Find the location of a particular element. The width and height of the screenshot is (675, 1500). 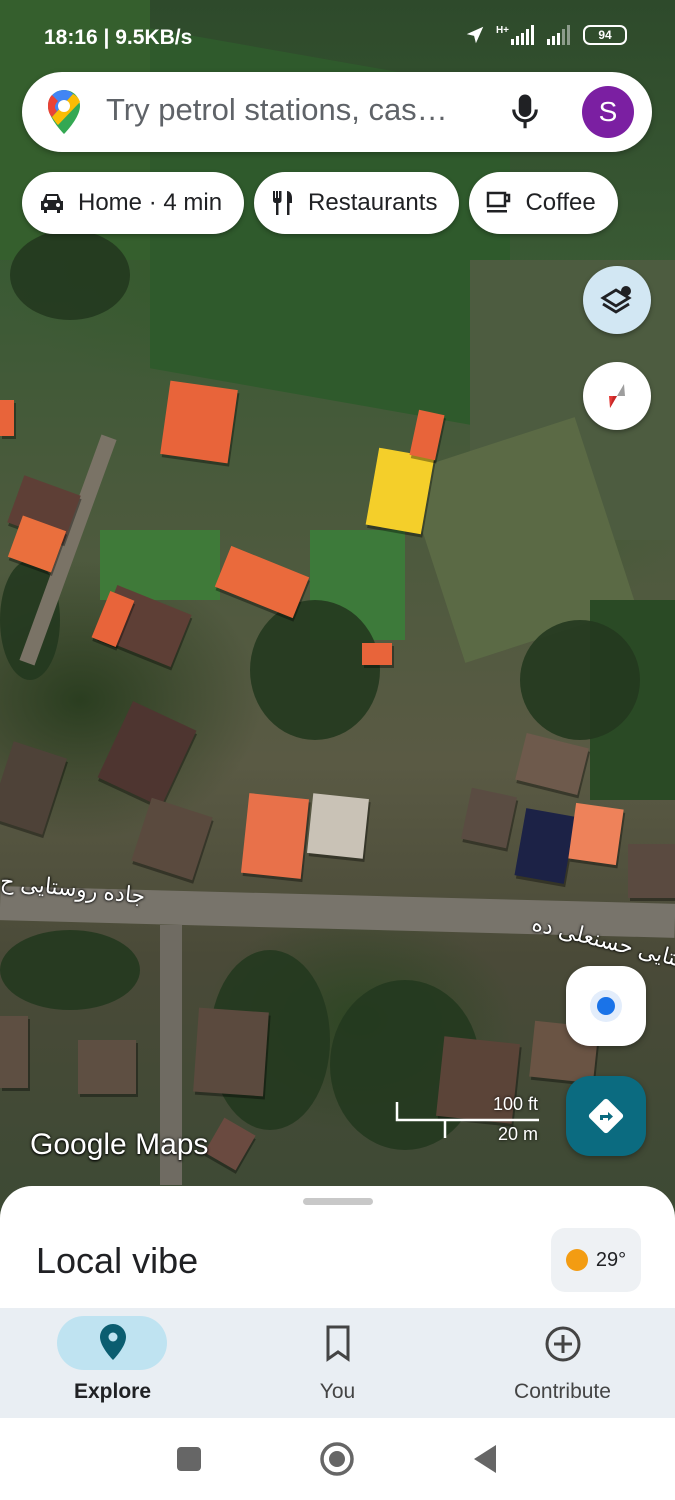

chip-label: Home · 4 min is located at coordinates (150, 202).